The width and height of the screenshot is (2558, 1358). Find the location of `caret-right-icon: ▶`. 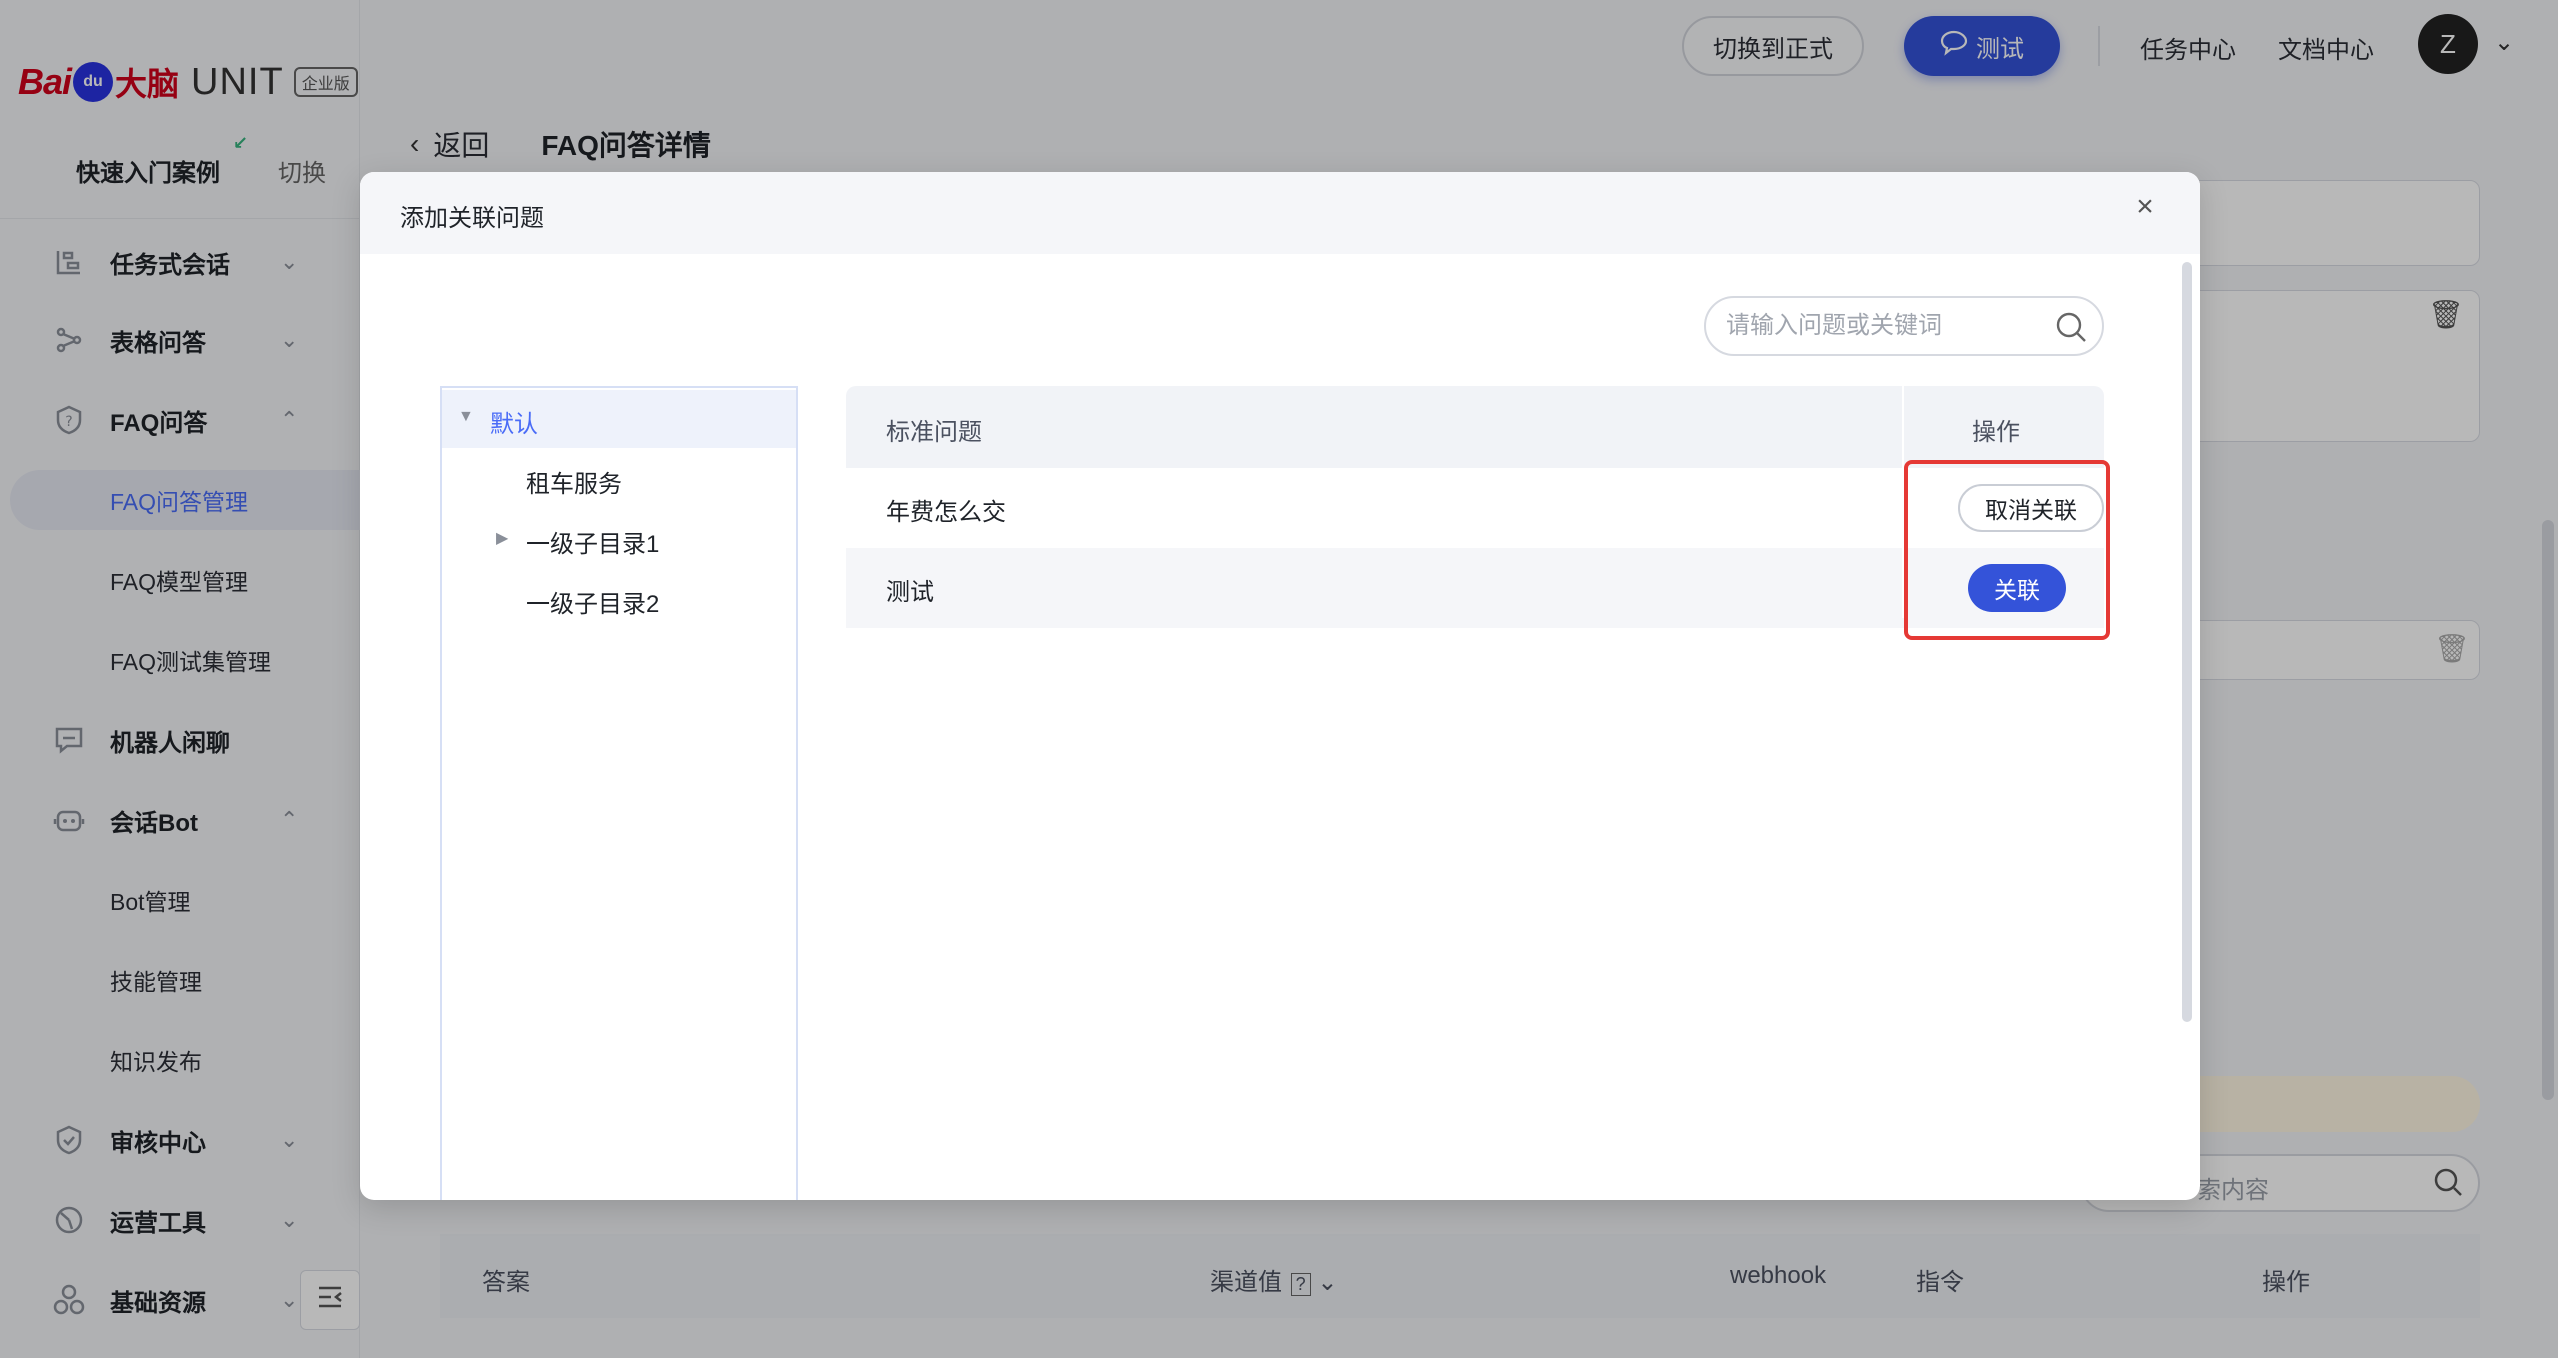

caret-right-icon: ▶ is located at coordinates (502, 538).